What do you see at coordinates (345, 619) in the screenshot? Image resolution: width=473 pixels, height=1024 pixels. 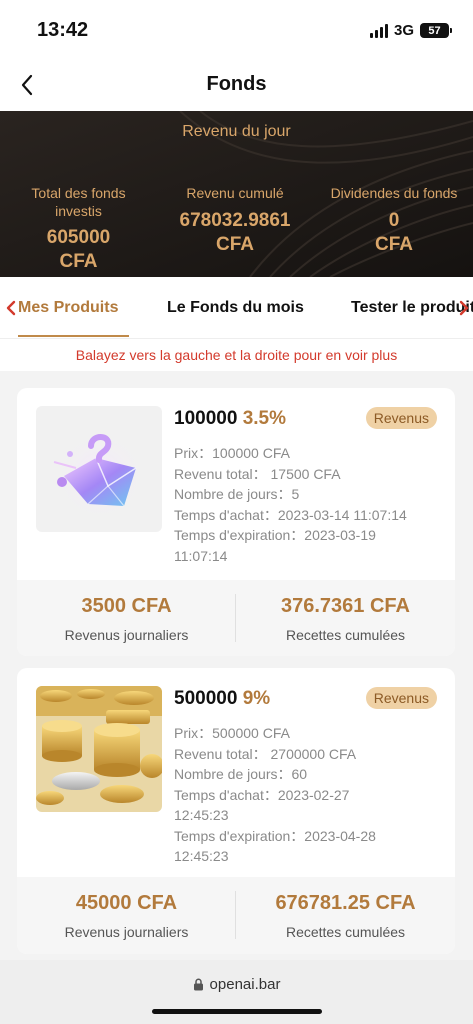 I see `cumulative-revenue: 376.7361 CFA Recettes cumulées` at bounding box center [345, 619].